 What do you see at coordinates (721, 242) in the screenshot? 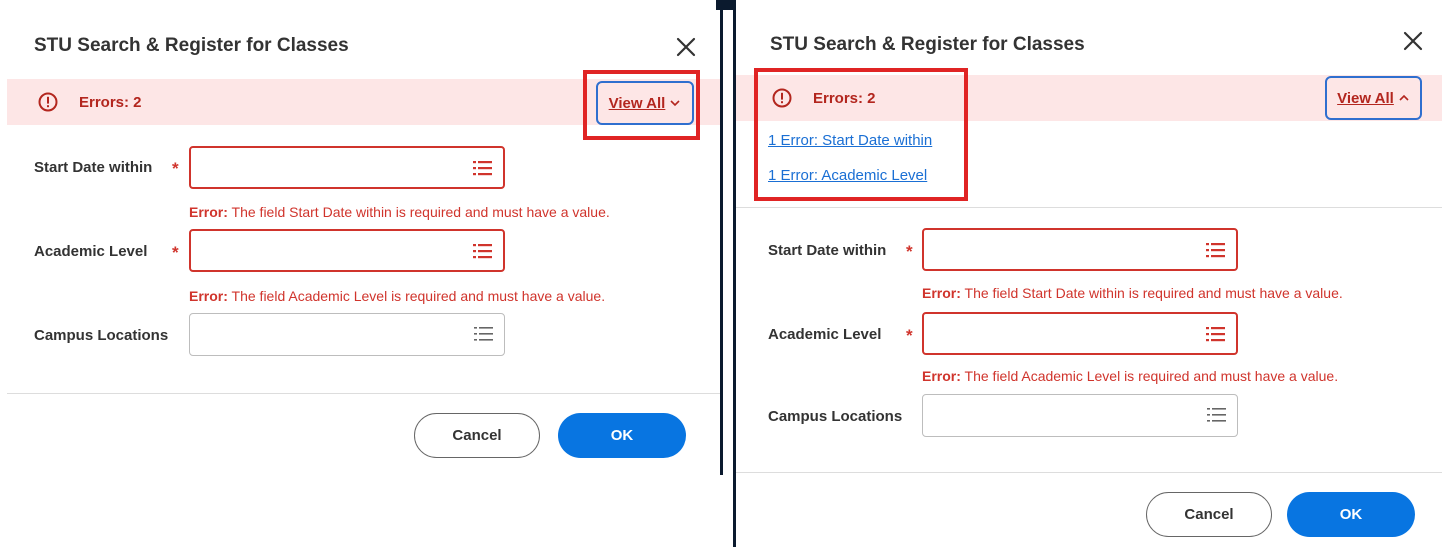
I see `background-edge` at bounding box center [721, 242].